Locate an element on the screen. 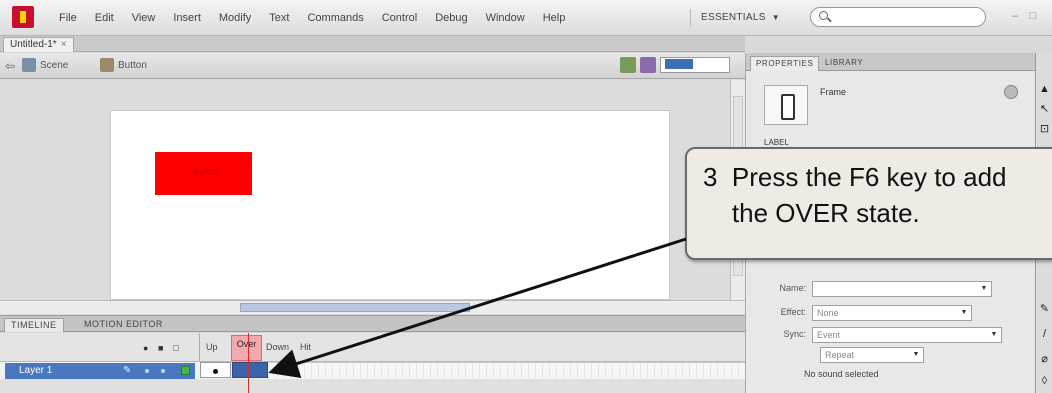 The height and width of the screenshot is (393, 1052). frame-labels-row: Up Over Down Hit is located at coordinates (472, 347).